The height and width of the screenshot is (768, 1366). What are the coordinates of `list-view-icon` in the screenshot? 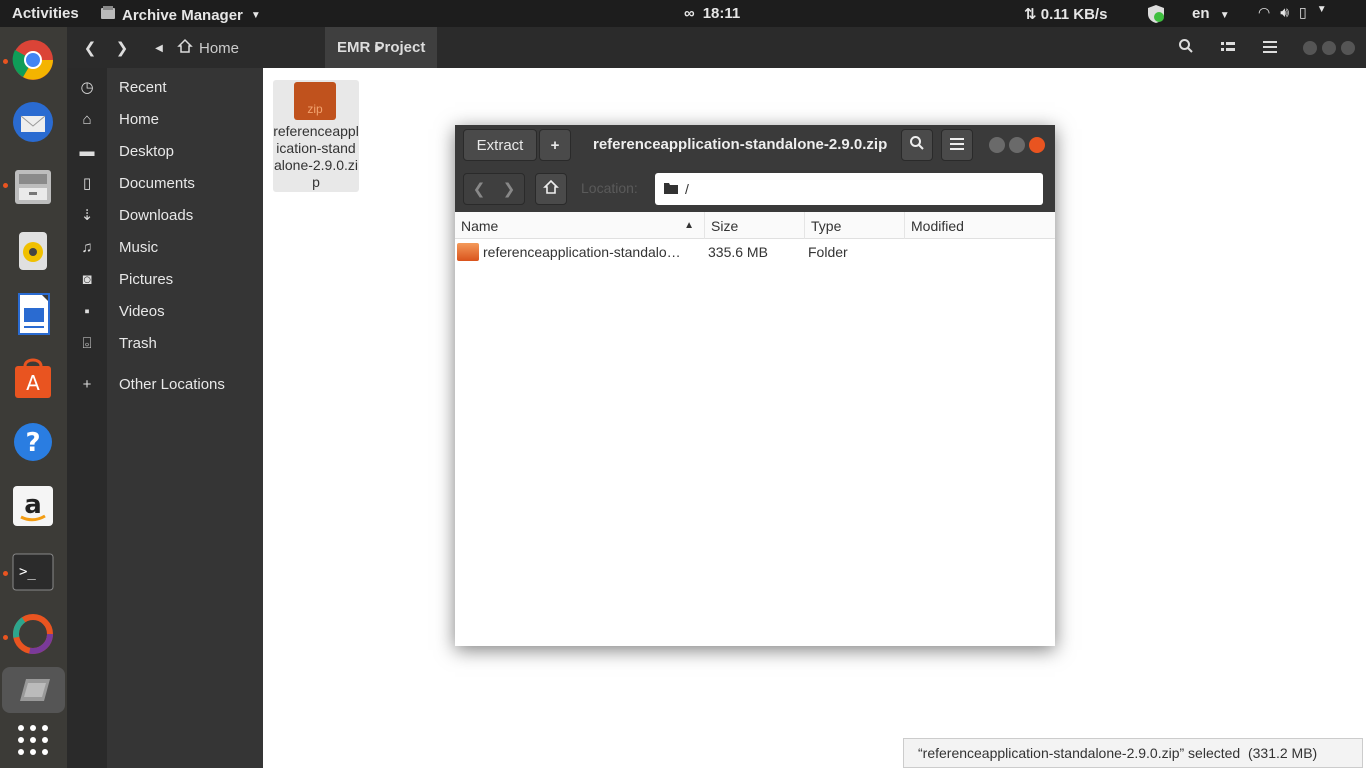 It's located at (1228, 48).